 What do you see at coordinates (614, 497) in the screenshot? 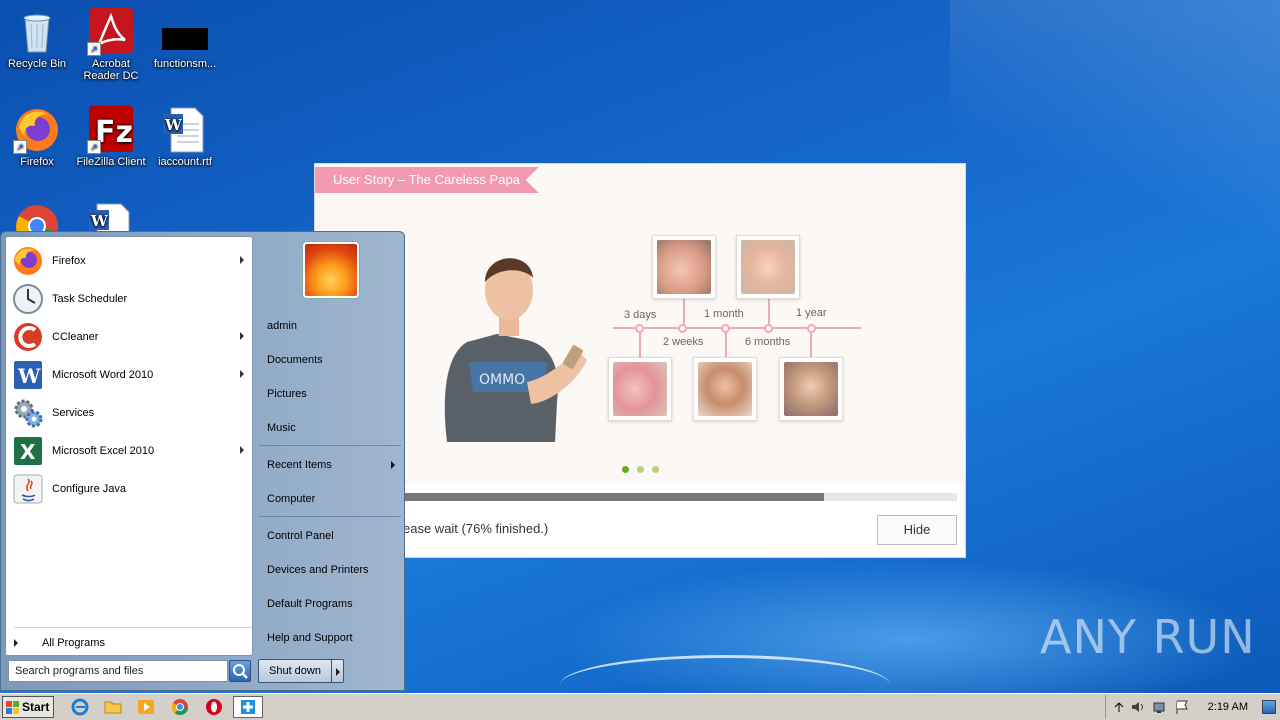
I see `install-progress-fill` at bounding box center [614, 497].